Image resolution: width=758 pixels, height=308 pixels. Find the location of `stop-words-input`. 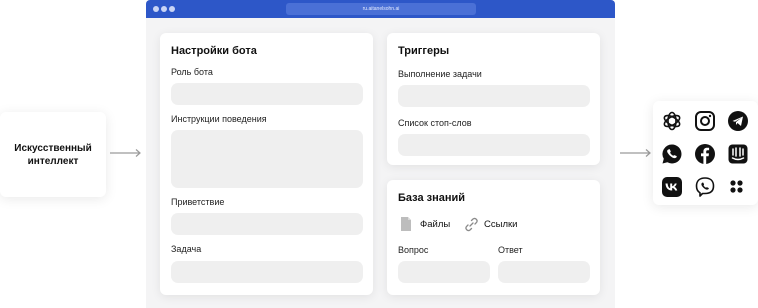

stop-words-input is located at coordinates (494, 145).